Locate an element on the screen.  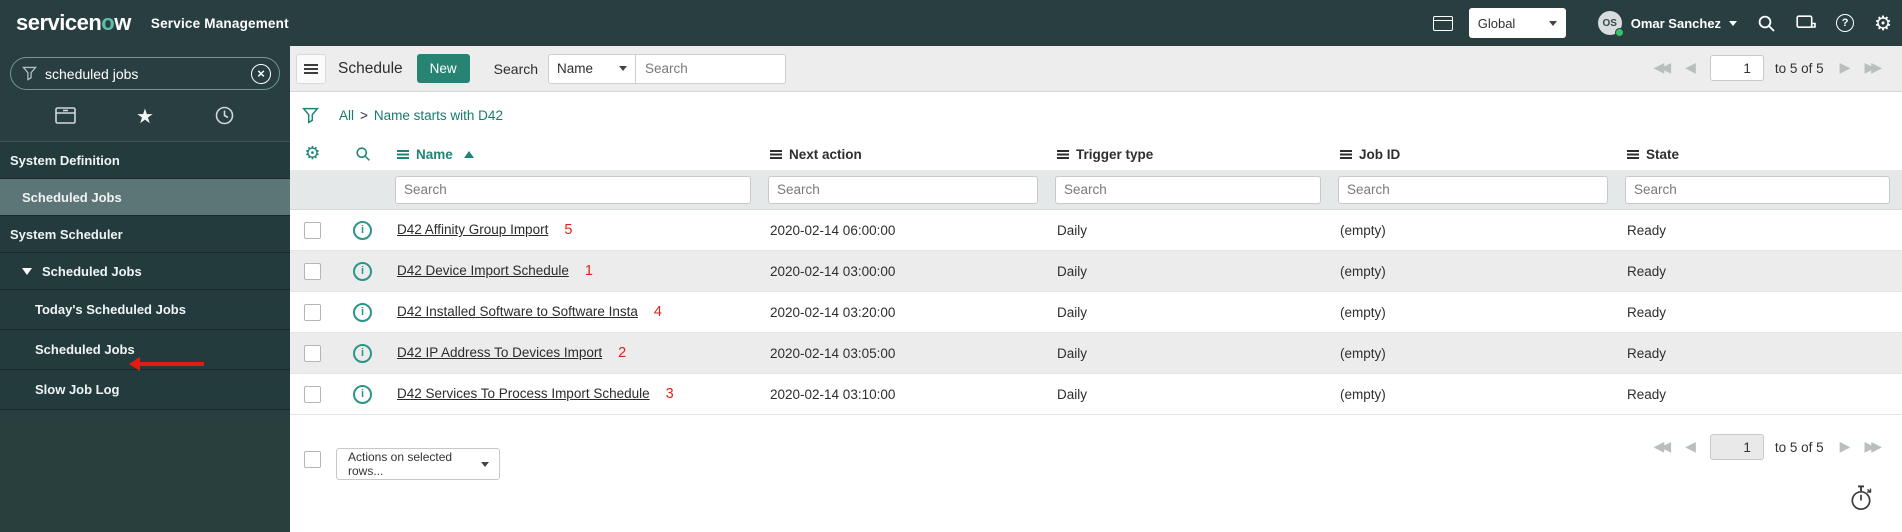
servicenow-logo: servicenow is located at coordinates (73, 23).